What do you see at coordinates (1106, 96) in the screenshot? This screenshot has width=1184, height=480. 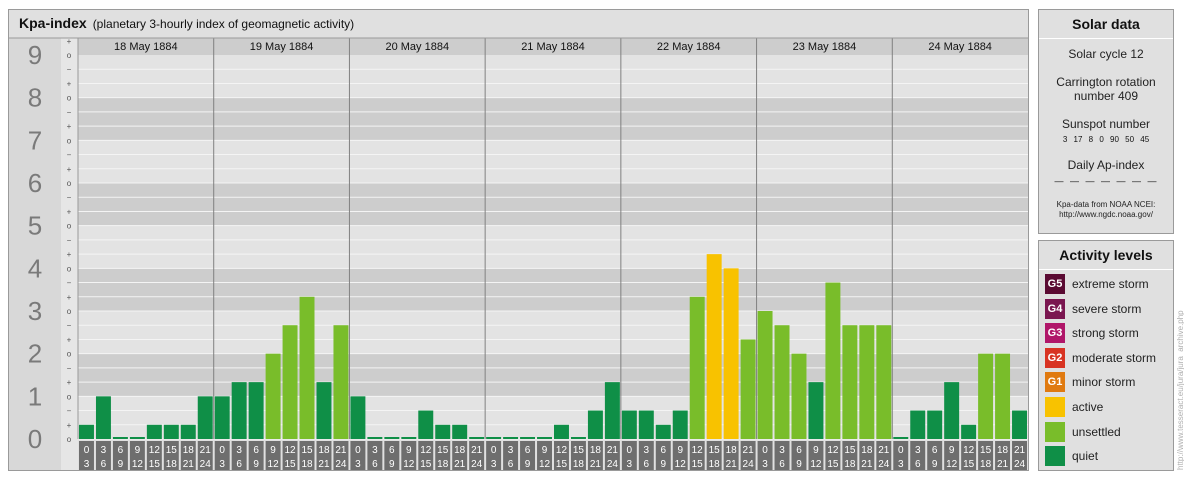 I see `carrington-line-2: number 409` at bounding box center [1106, 96].